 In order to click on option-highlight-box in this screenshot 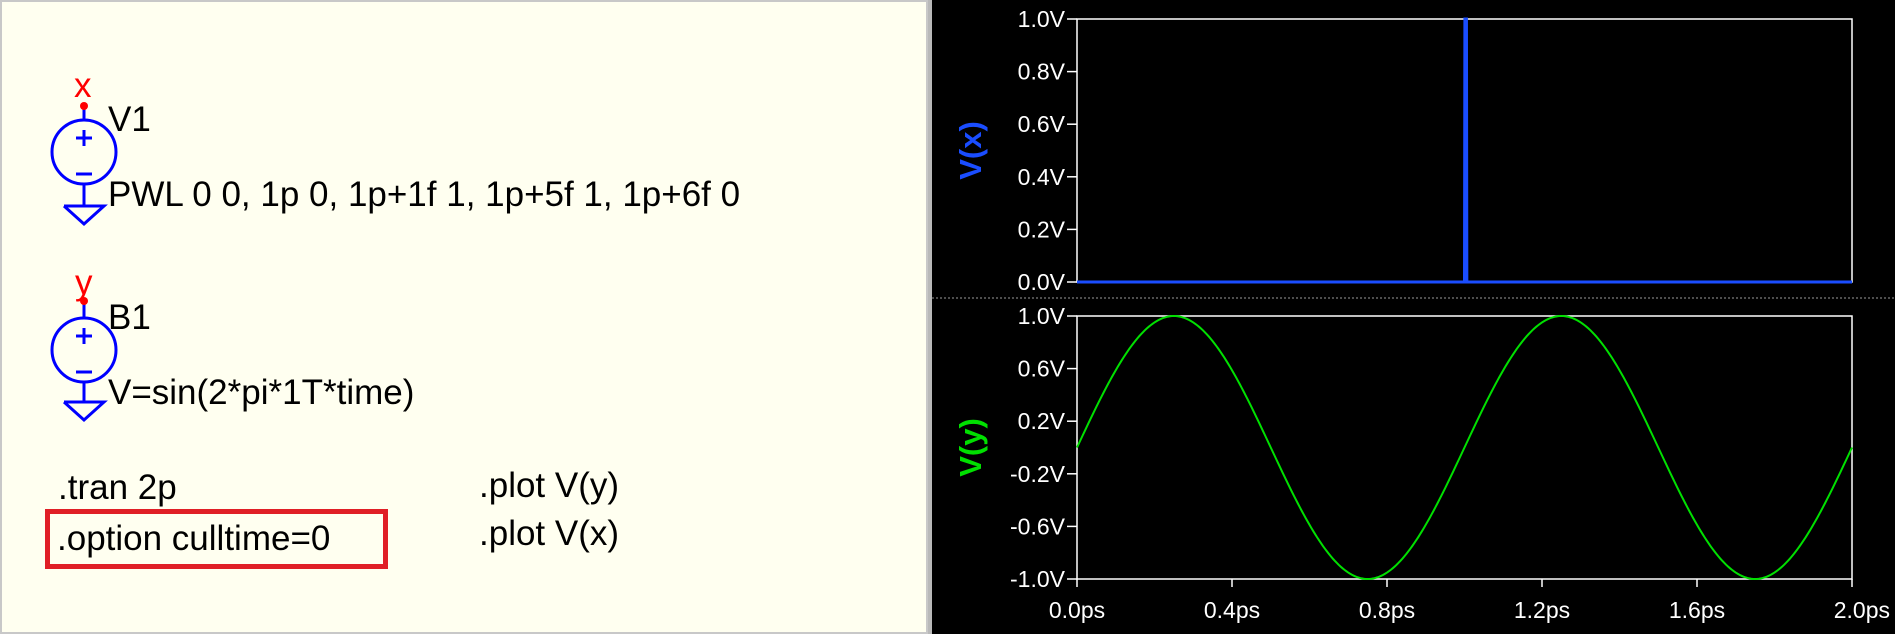, I will do `click(216, 539)`.